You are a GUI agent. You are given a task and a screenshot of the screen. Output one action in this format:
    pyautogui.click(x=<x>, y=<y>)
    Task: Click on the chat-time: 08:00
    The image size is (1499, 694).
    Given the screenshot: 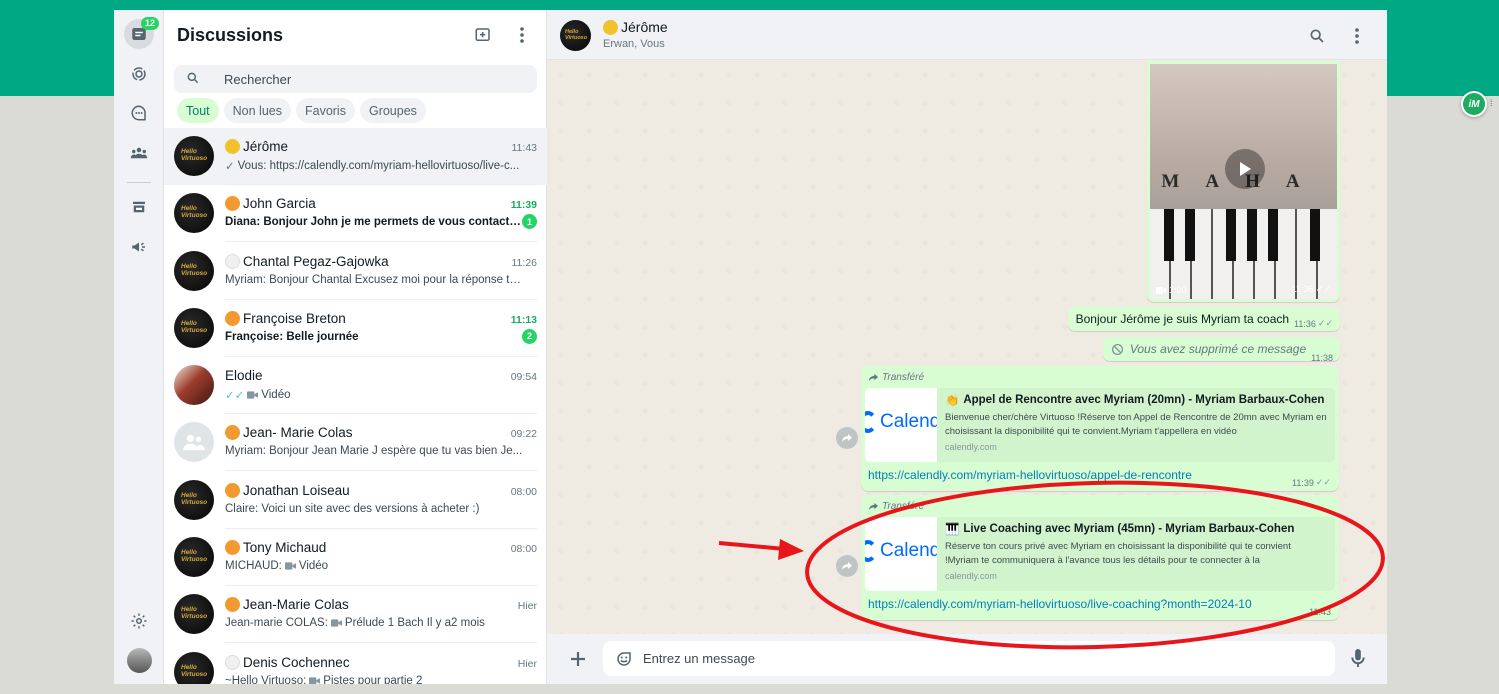 What is the action you would take?
    pyautogui.click(x=523, y=491)
    